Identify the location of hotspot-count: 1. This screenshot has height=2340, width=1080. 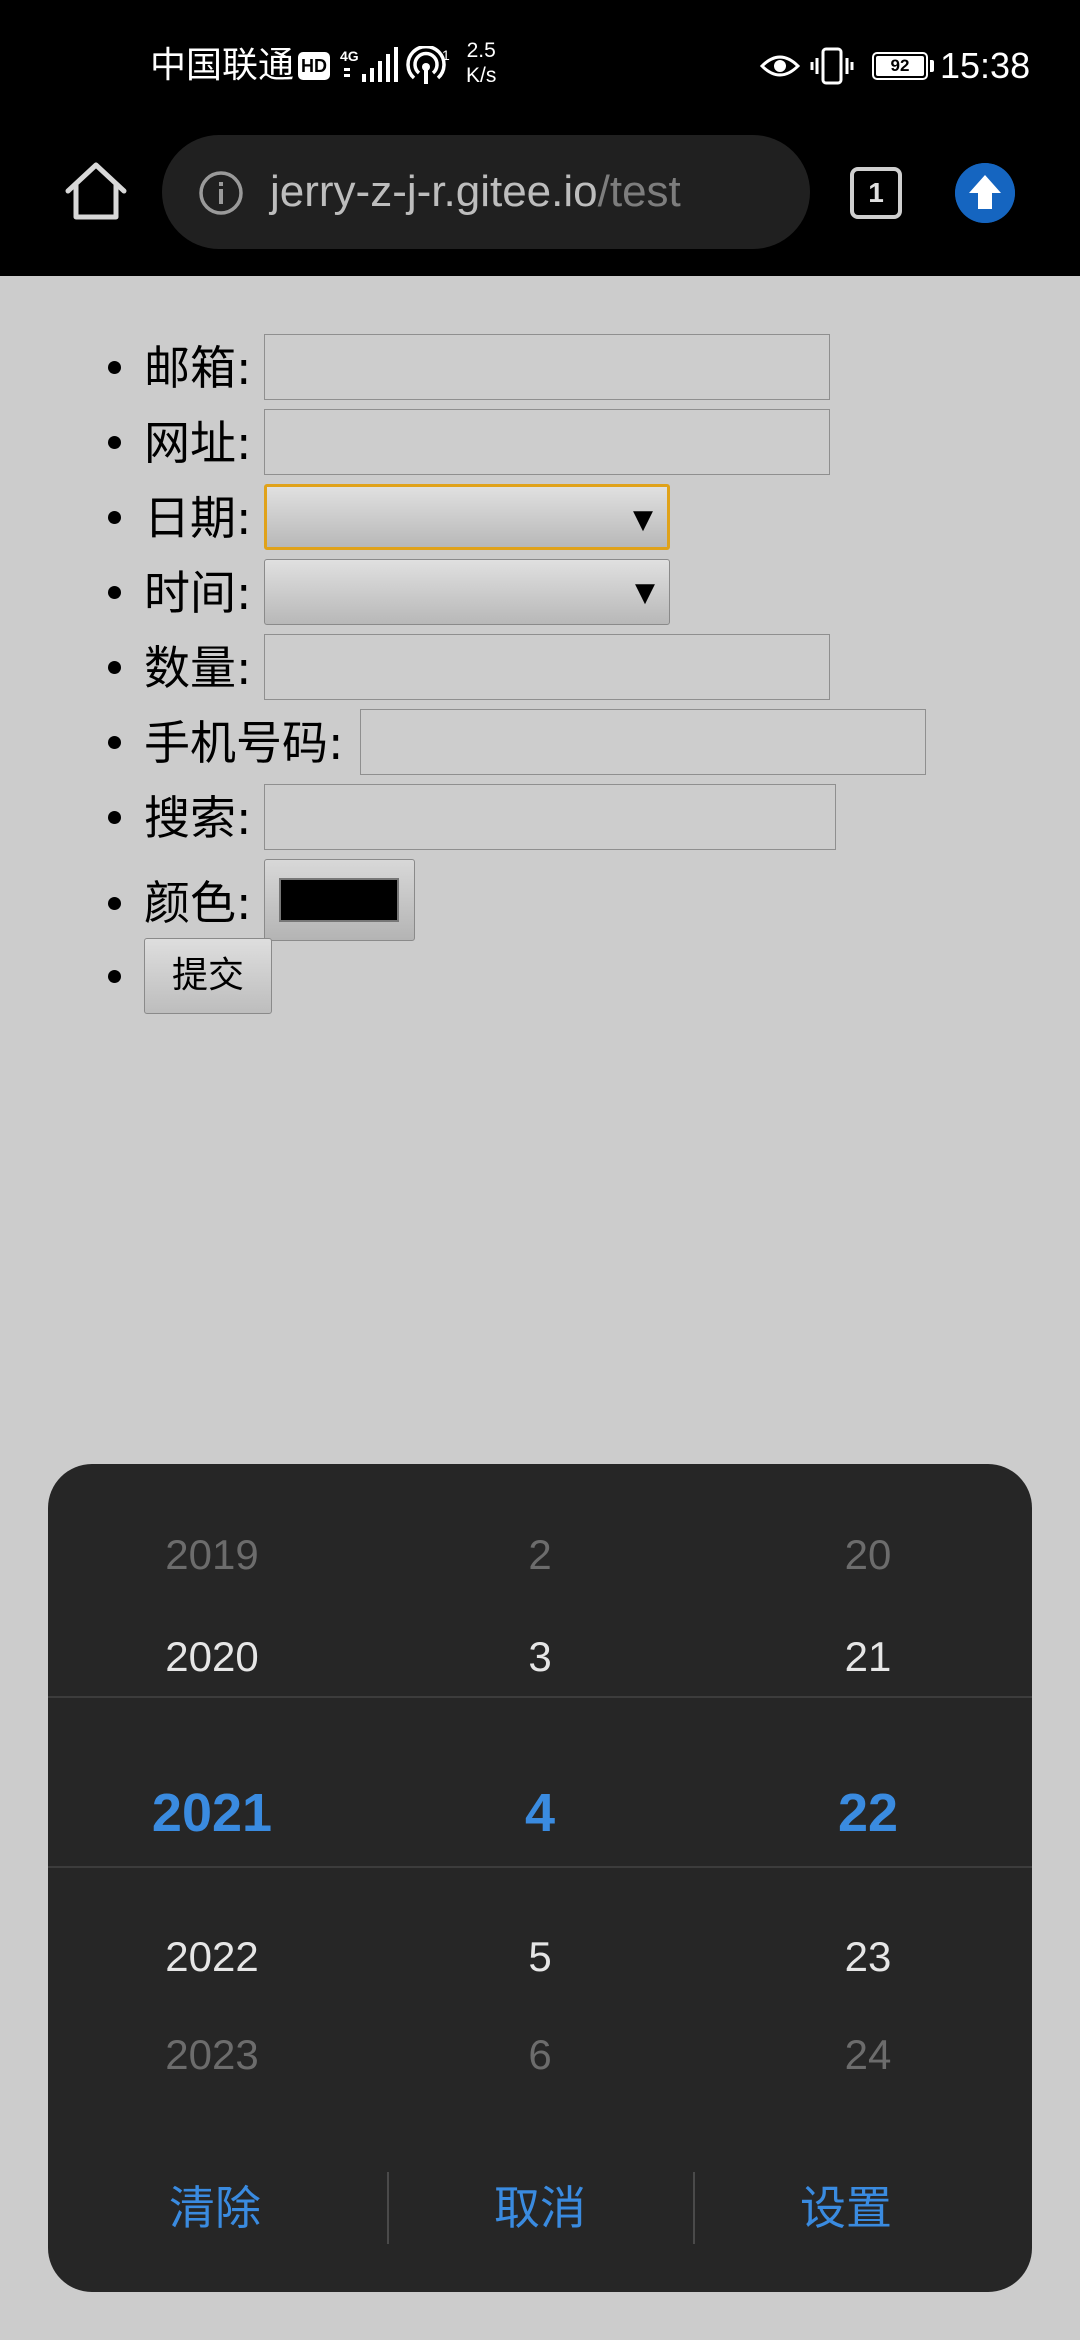
(446, 55).